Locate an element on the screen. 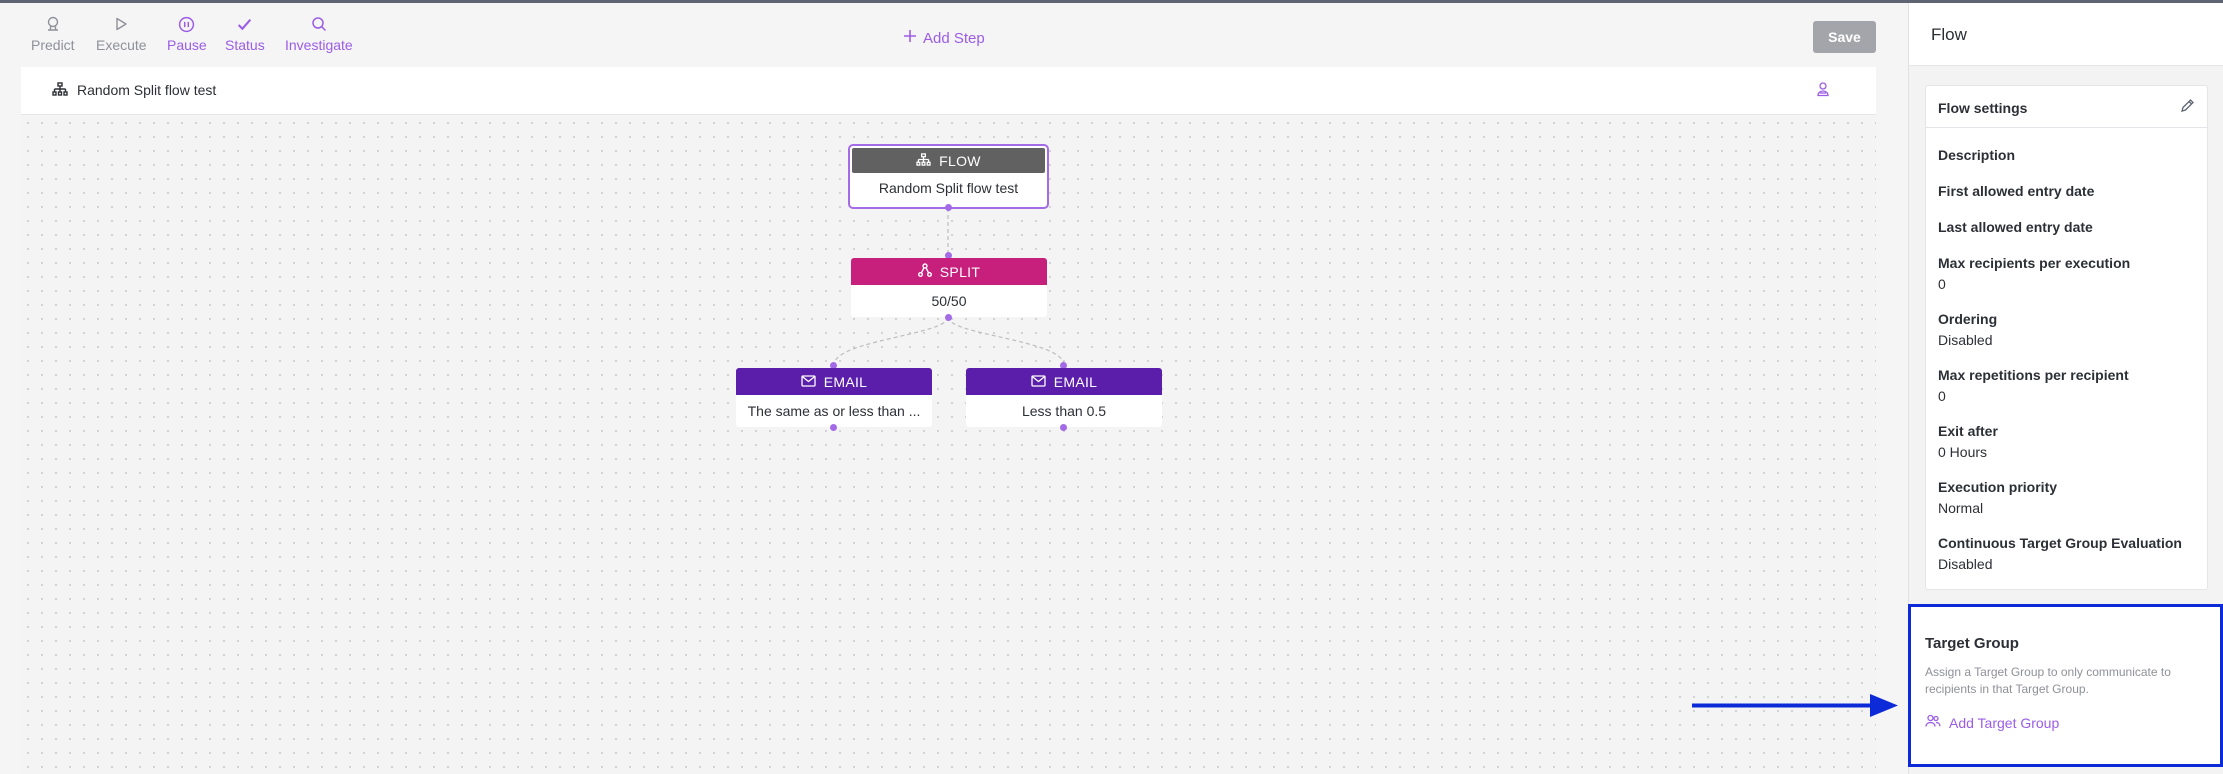  field-description: Description is located at coordinates (1976, 155).